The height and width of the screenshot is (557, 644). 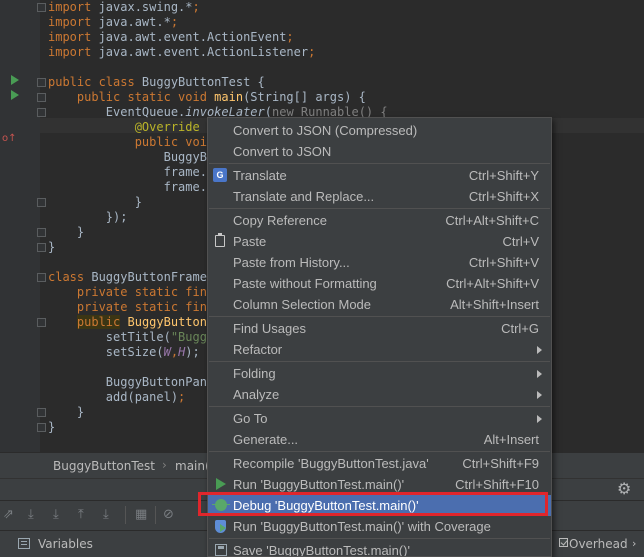 I want to click on menu-item-column-selection-mode: Column Selection Mode Alt+Shift+Insert, so click(x=379, y=304).